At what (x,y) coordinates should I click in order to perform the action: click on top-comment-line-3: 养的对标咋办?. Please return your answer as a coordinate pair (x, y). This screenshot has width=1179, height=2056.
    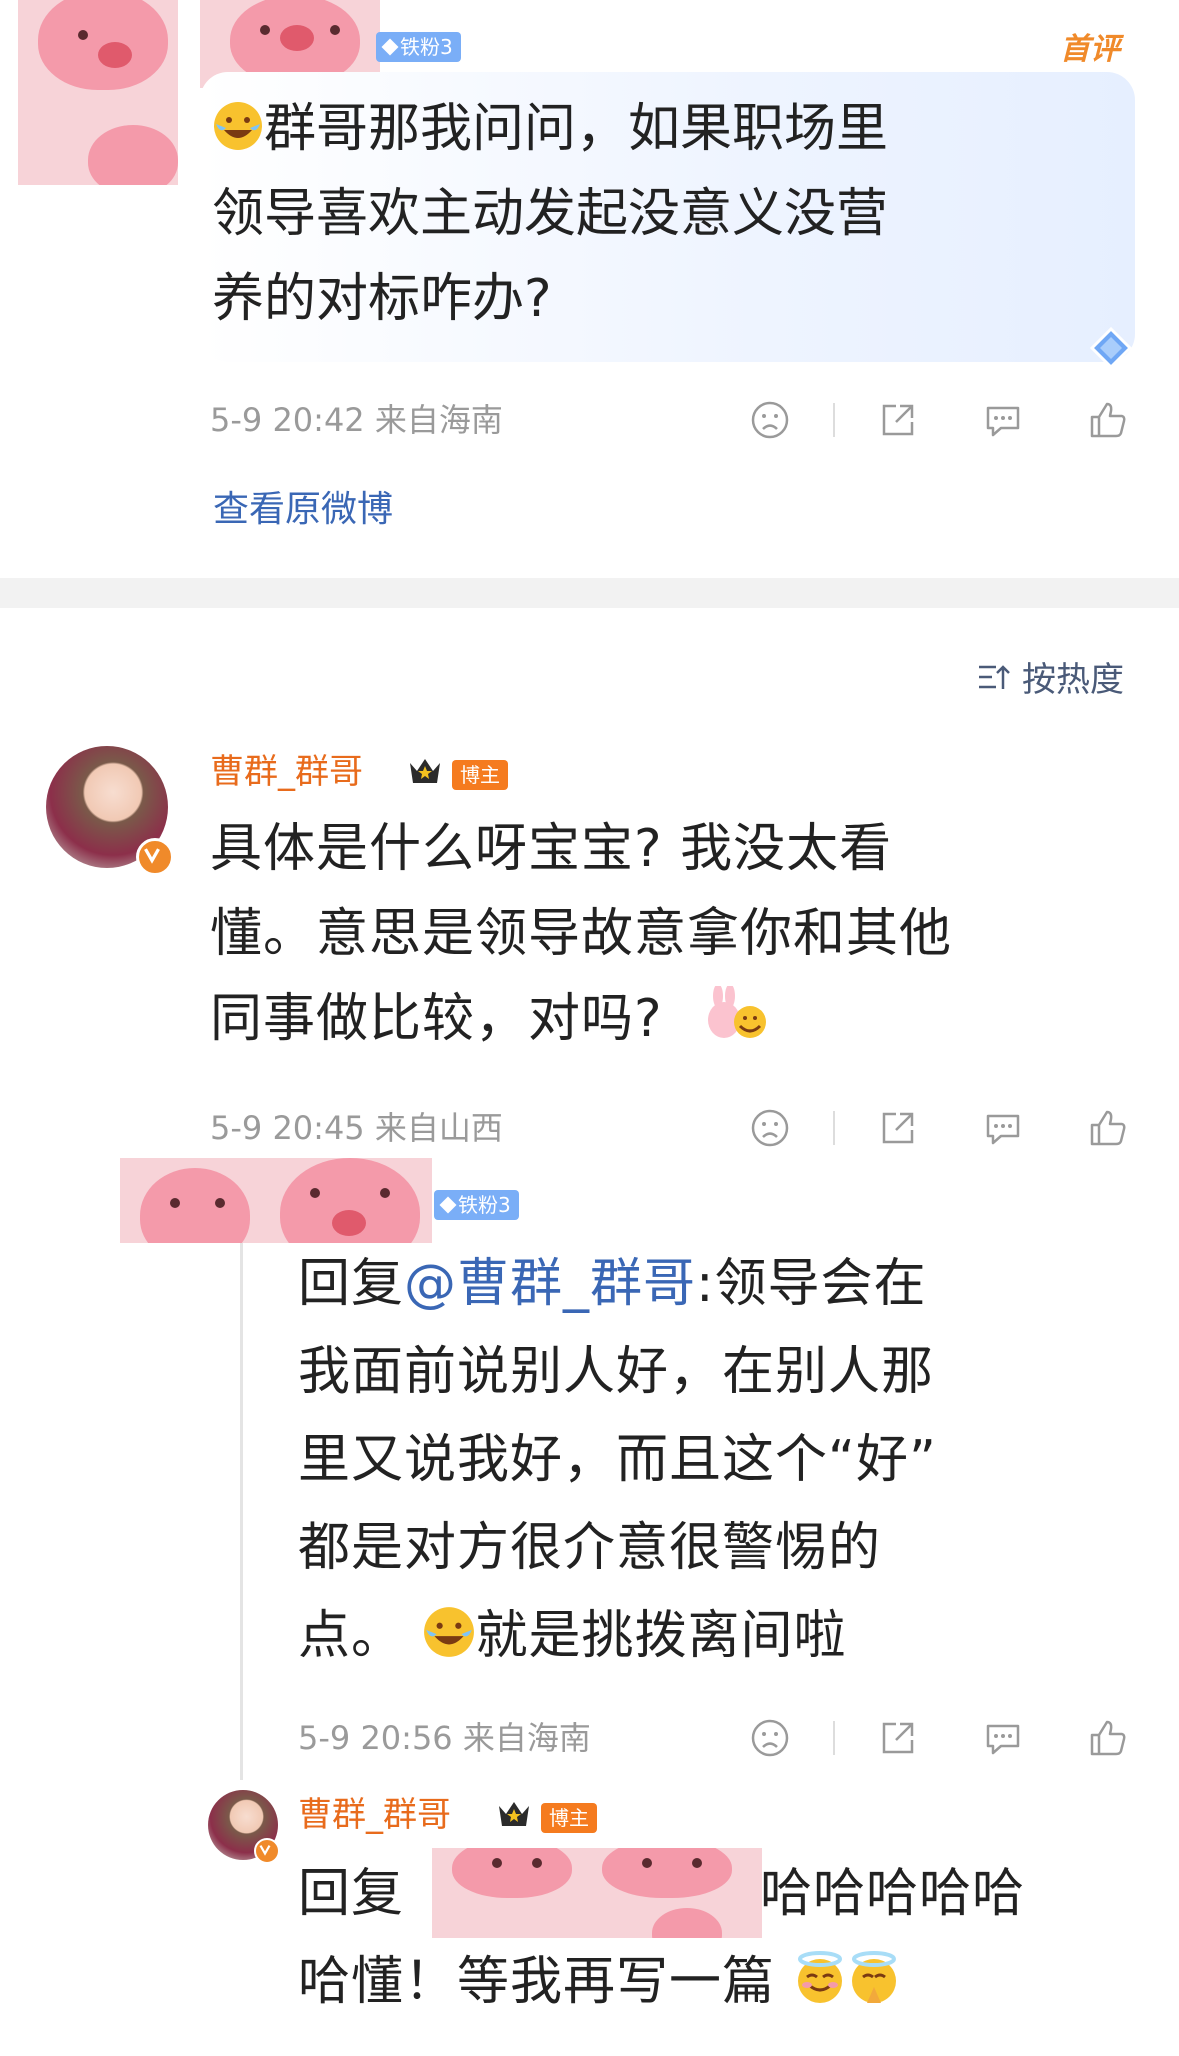
    Looking at the image, I should click on (382, 299).